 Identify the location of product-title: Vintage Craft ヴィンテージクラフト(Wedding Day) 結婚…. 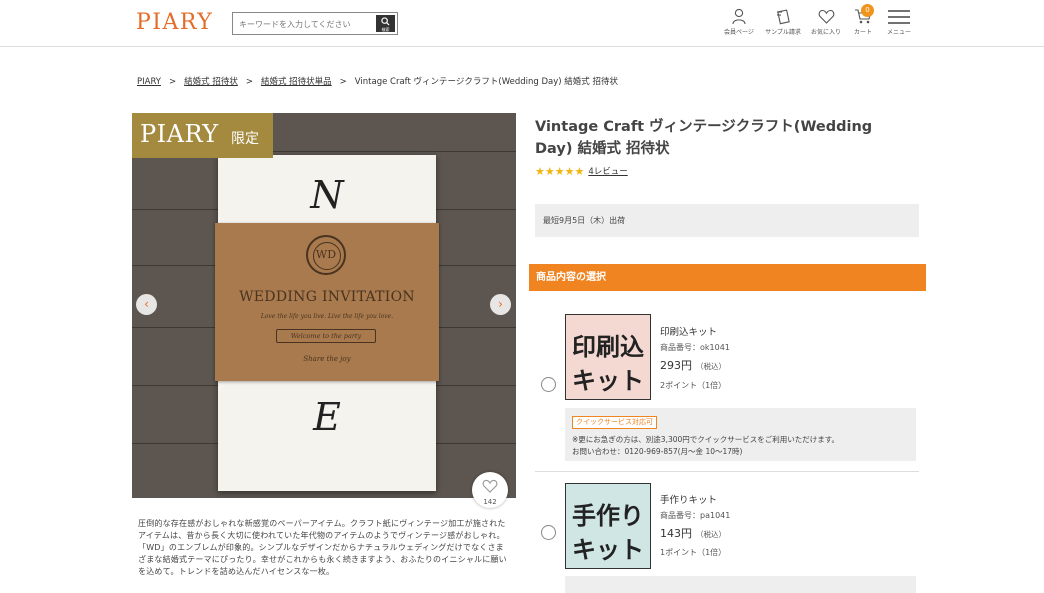
(704, 138).